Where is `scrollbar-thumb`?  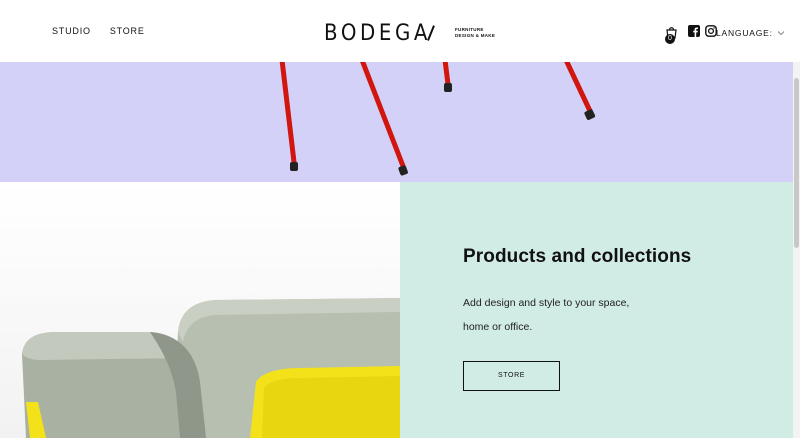
scrollbar-thumb is located at coordinates (796, 163).